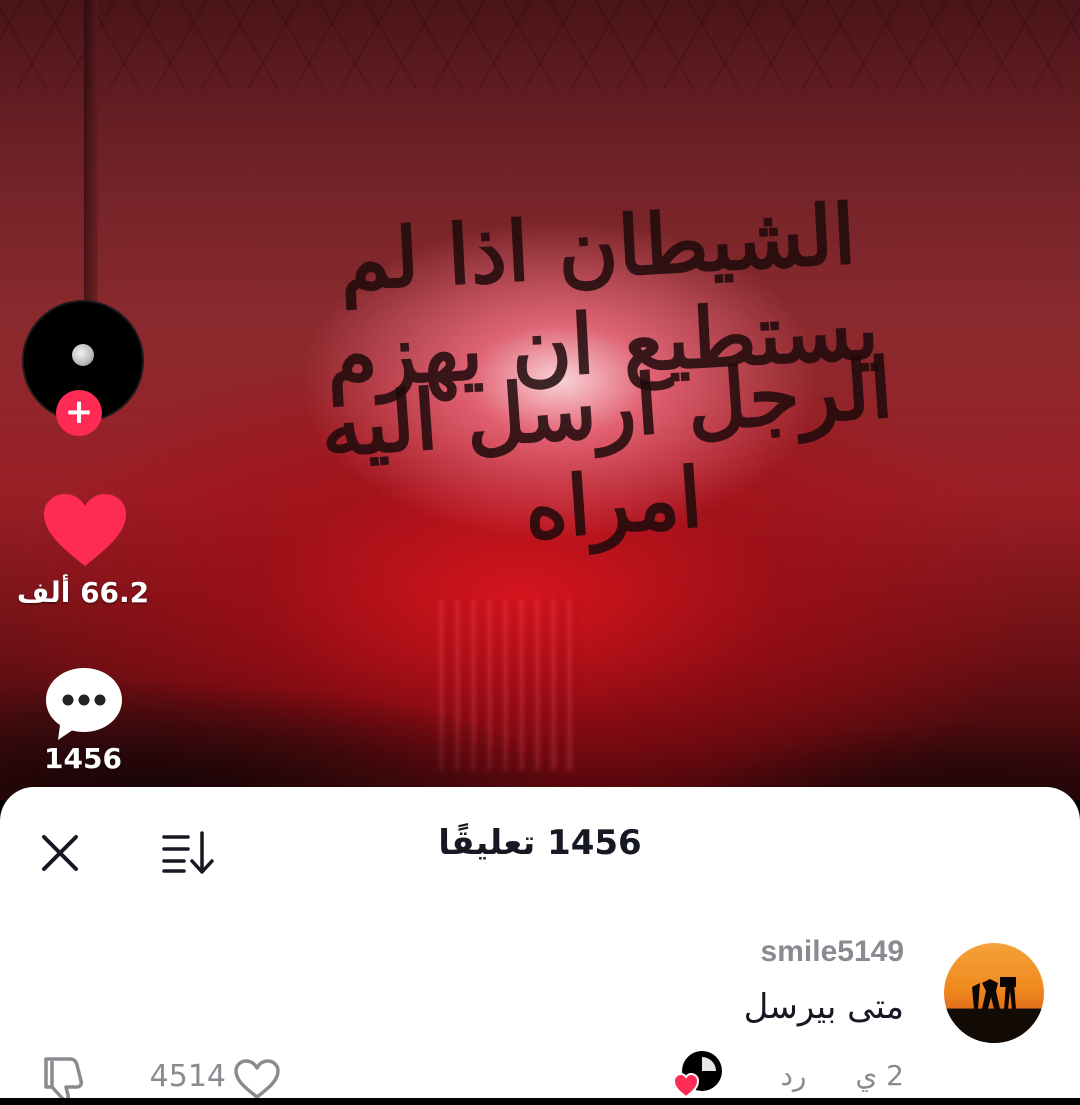  I want to click on heart-icon, so click(85, 530).